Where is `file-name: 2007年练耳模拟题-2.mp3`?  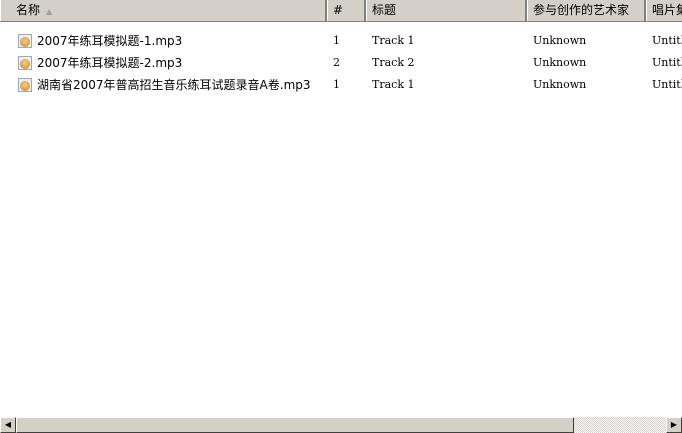 file-name: 2007年练耳模拟题-2.mp3 is located at coordinates (110, 62).